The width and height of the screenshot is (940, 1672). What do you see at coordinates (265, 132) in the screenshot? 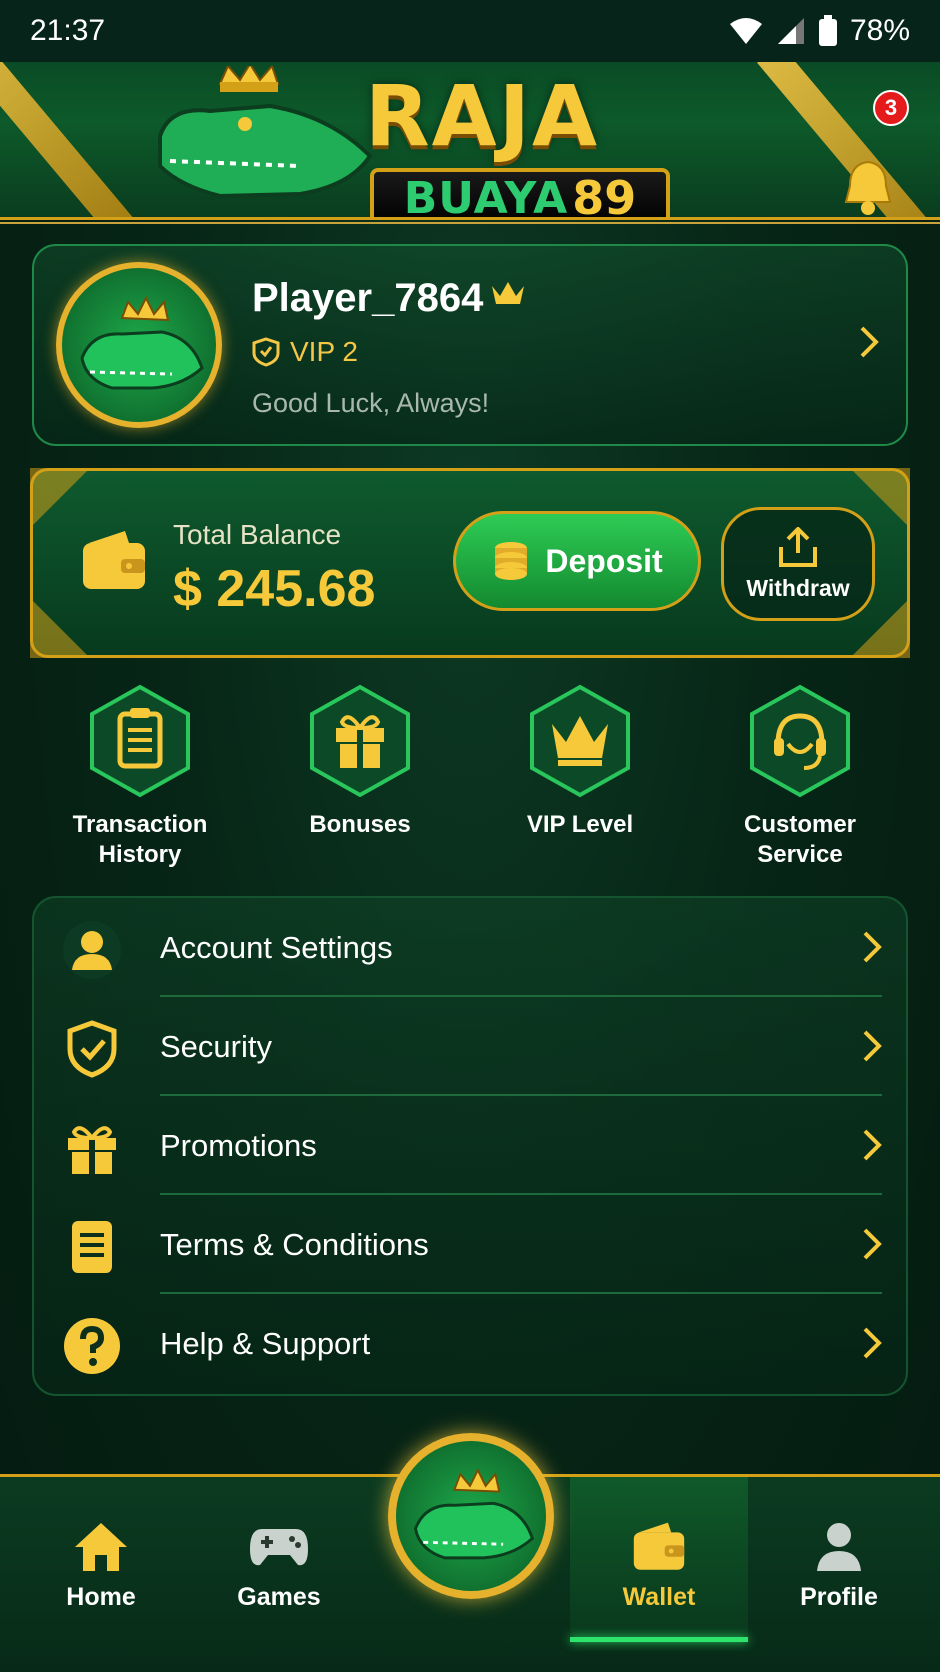
I see `crocodile-mascot-icon` at bounding box center [265, 132].